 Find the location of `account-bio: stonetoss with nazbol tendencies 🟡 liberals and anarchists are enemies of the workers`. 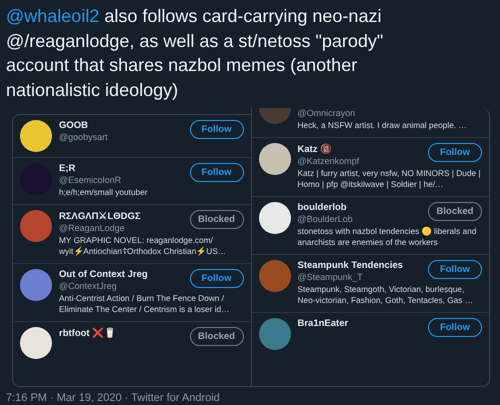

account-bio: stonetoss with nazbol tendencies 🟡 liberals and anarchists are enemies of the workers is located at coordinates (388, 237).